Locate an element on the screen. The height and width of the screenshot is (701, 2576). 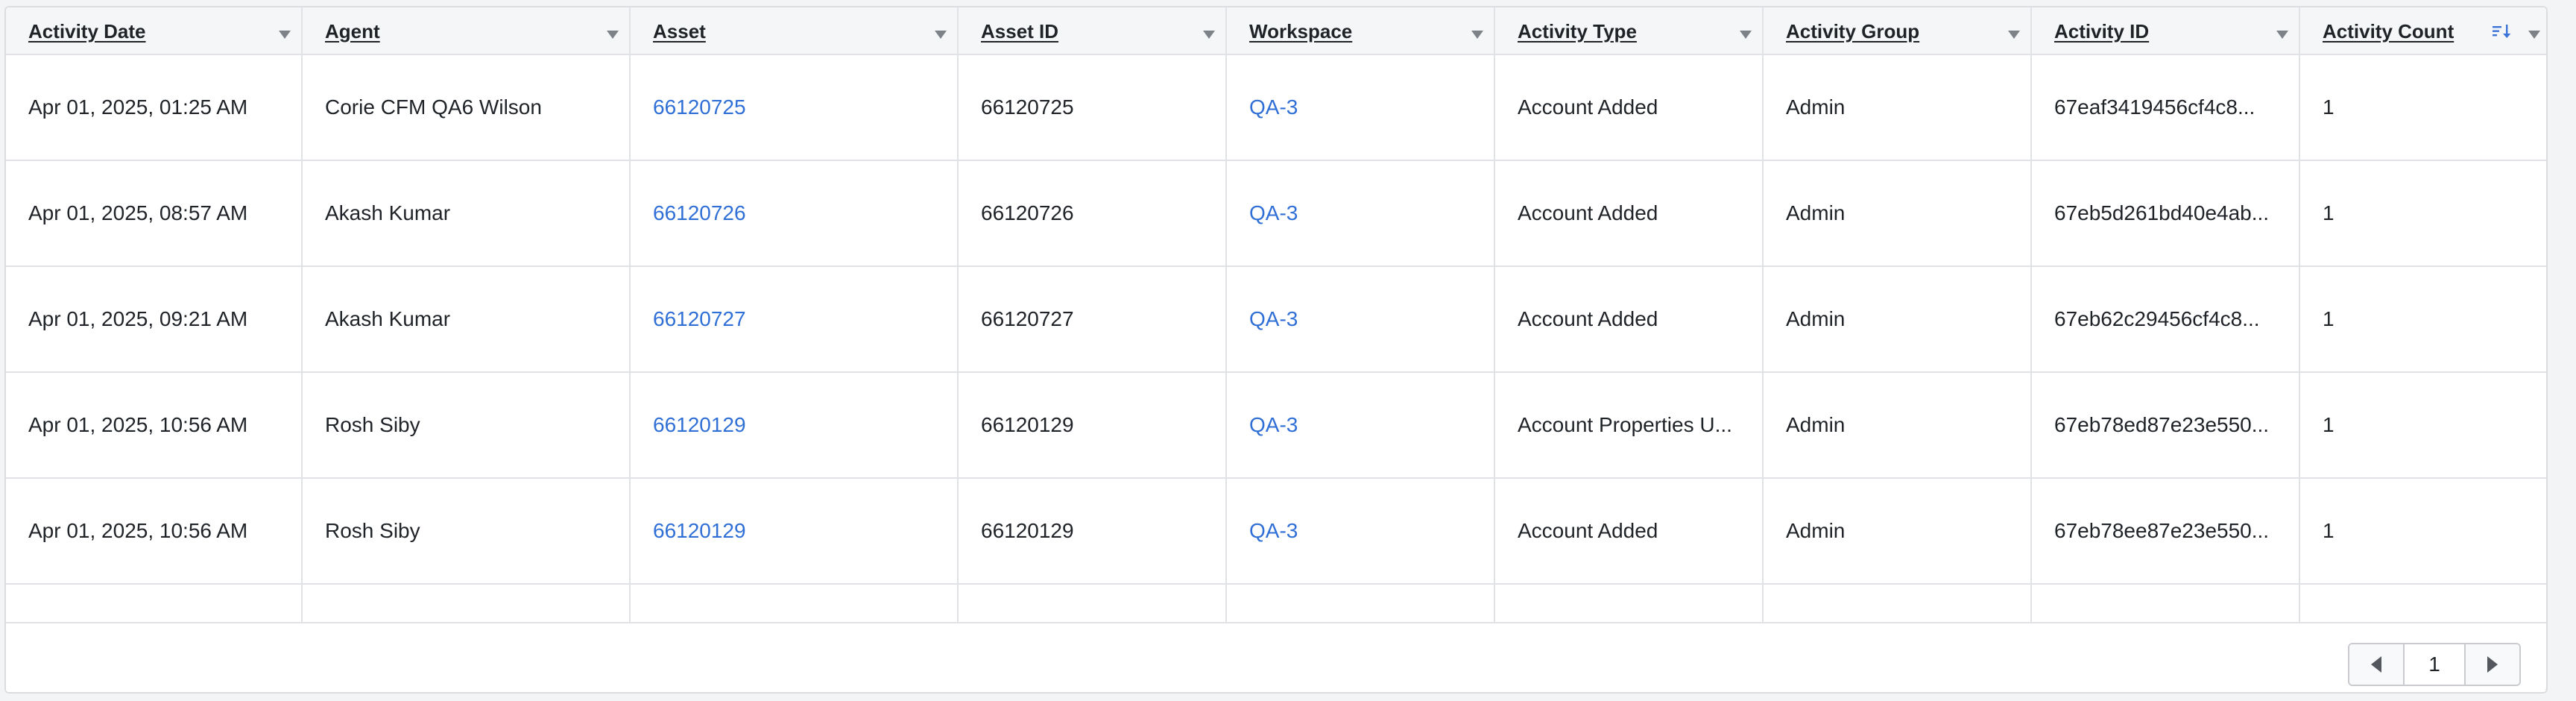
cell-activity-date: Apr 01, 2025, 09:21 AM is located at coordinates (154, 319).